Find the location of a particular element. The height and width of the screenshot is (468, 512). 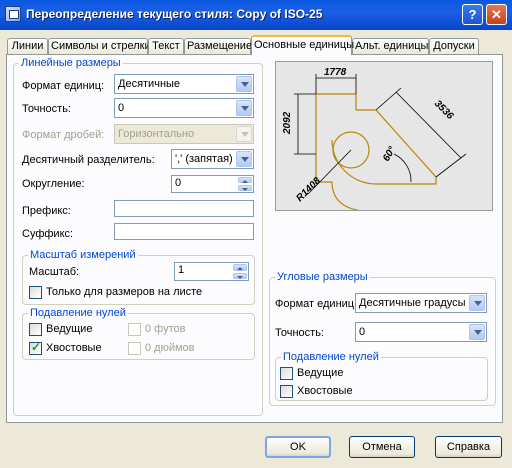

angular-trailing-zeros-checkbox is located at coordinates (286, 391).